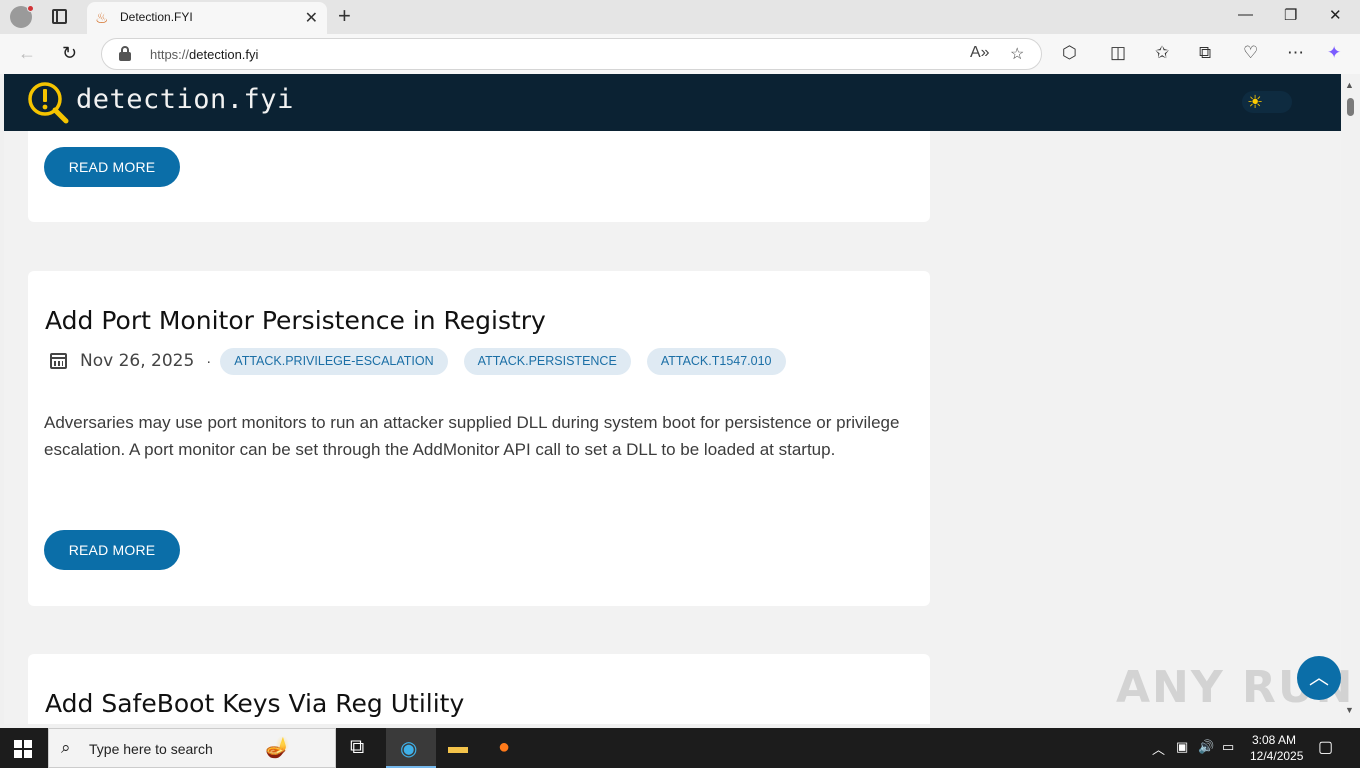 This screenshot has height=768, width=1360. What do you see at coordinates (1205, 53) in the screenshot?
I see `collections-icon: ⧉` at bounding box center [1205, 53].